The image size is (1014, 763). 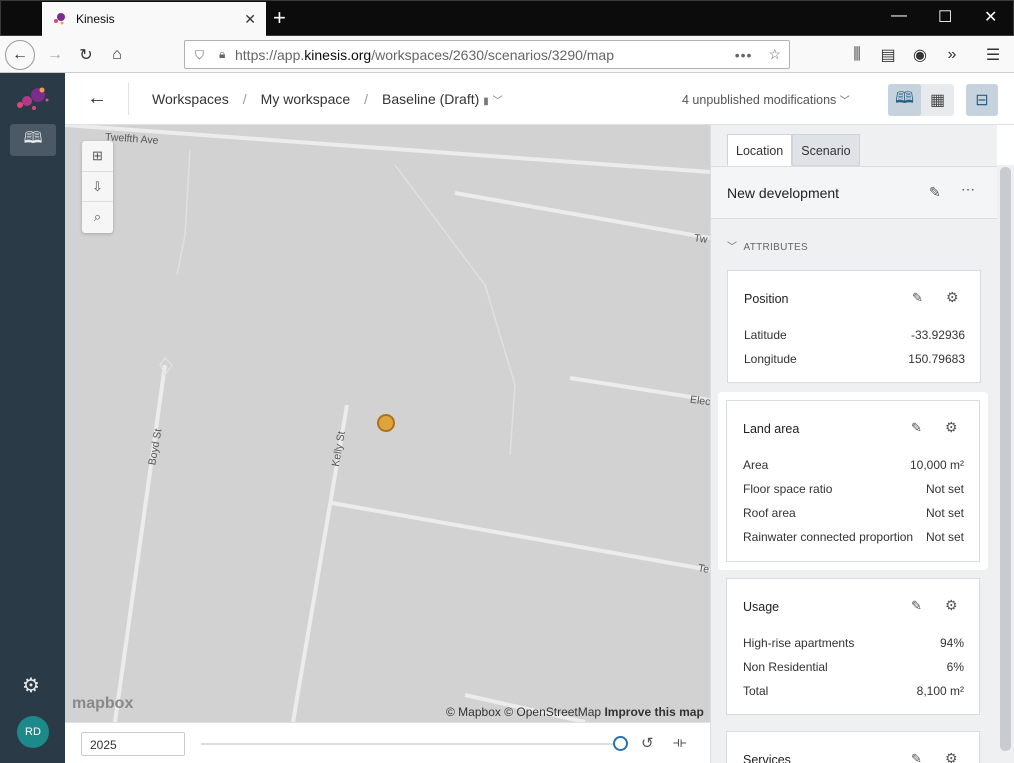 What do you see at coordinates (97, 156) in the screenshot?
I see `add-location-icon: ⊞` at bounding box center [97, 156].